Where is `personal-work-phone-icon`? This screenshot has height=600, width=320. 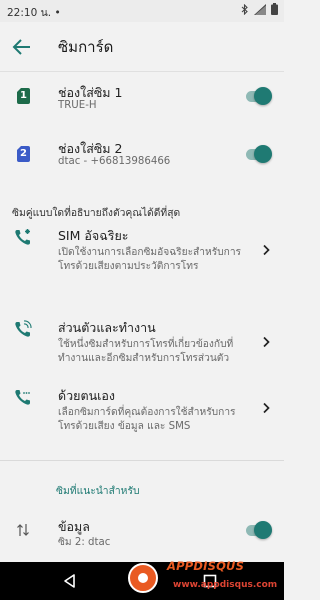 personal-work-phone-icon is located at coordinates (23, 328).